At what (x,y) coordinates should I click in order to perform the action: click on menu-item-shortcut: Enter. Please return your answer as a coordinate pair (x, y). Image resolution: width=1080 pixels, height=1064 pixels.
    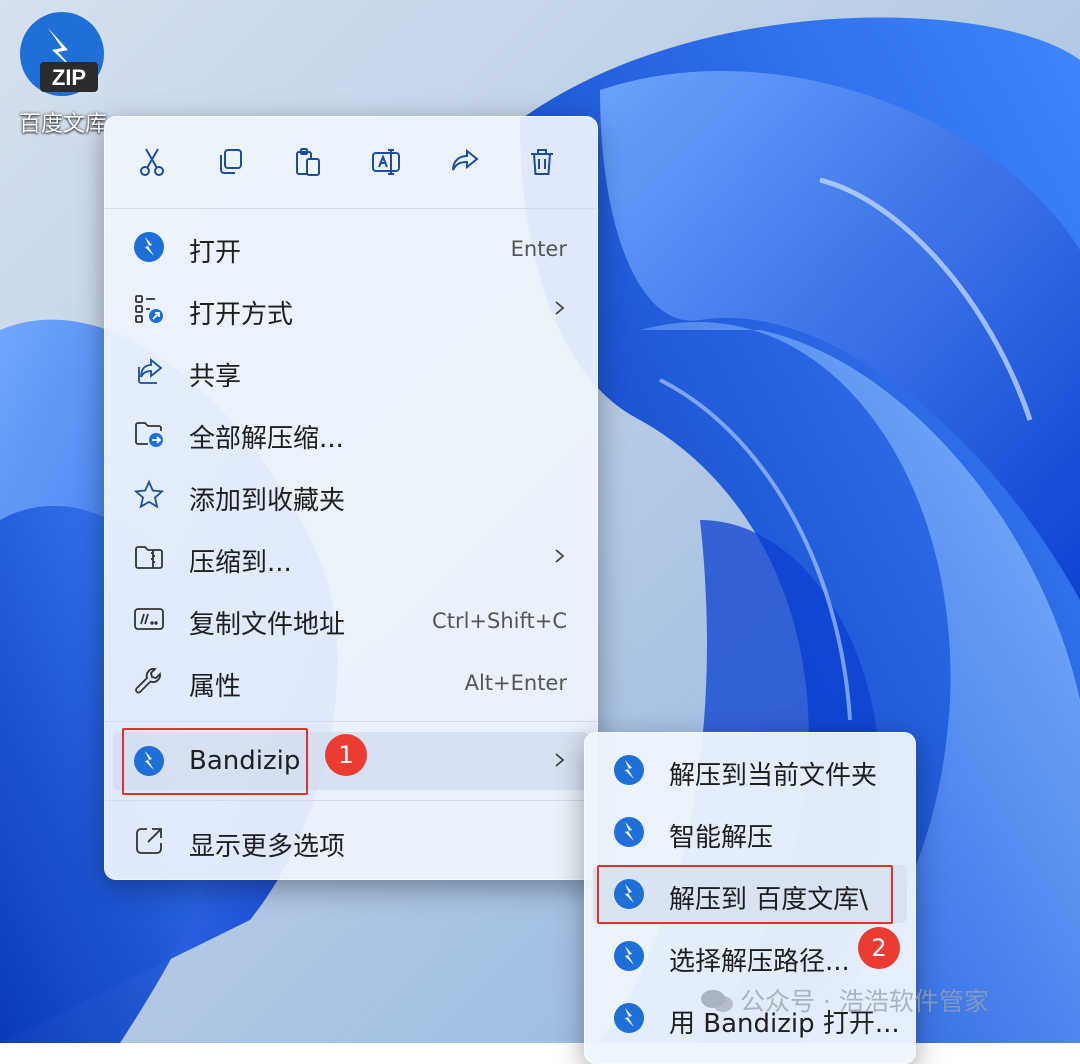
    Looking at the image, I should click on (538, 249).